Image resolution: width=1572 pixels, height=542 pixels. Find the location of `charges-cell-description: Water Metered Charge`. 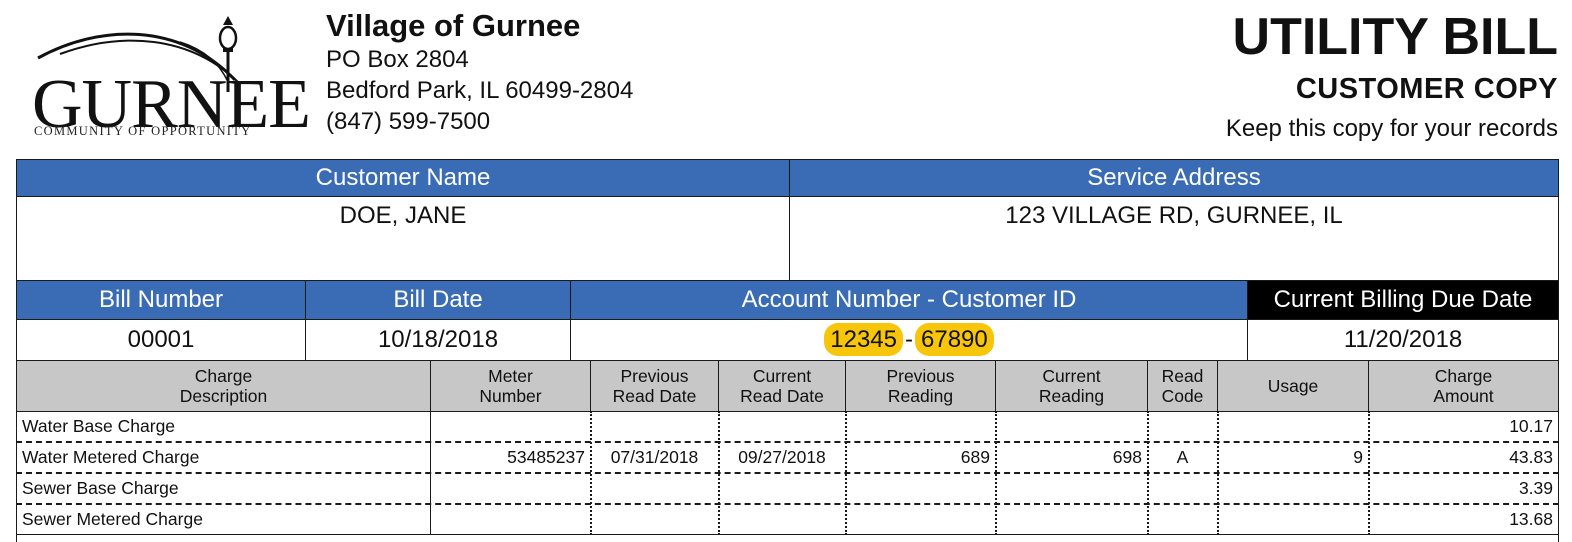

charges-cell-description: Water Metered Charge is located at coordinates (111, 457).